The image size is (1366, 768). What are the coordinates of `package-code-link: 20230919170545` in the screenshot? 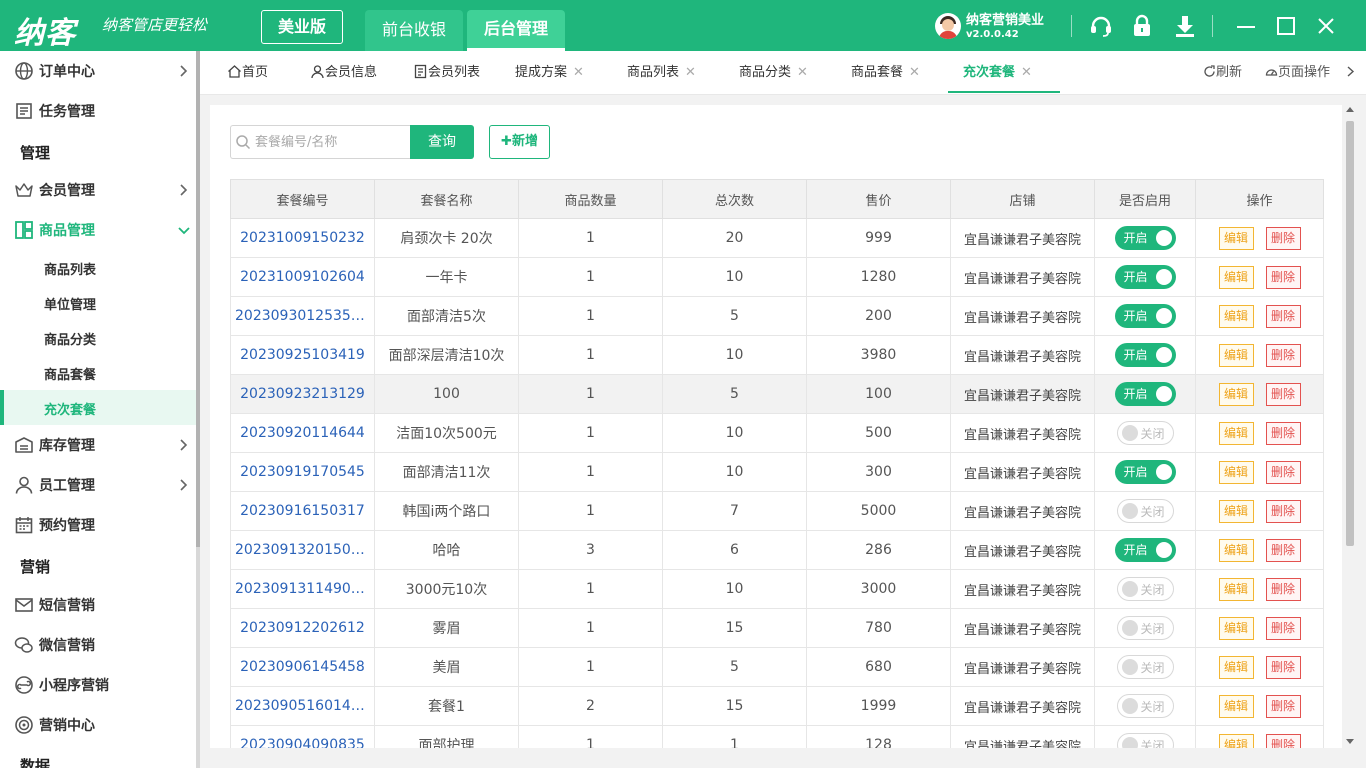 It's located at (302, 472).